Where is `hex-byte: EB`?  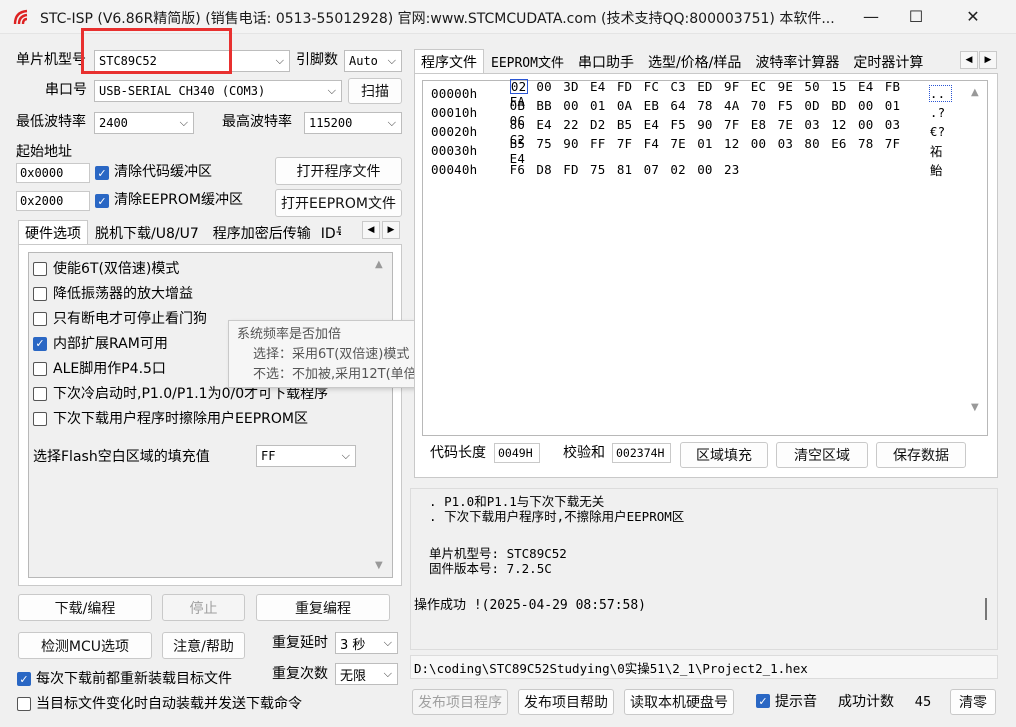 hex-byte: EB is located at coordinates (657, 105).